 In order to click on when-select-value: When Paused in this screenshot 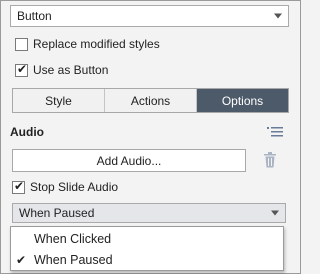, I will do `click(57, 213)`.